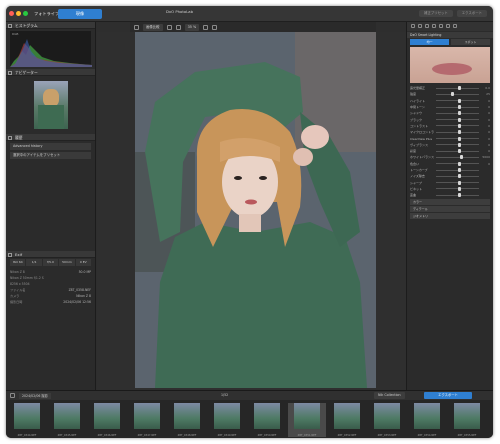 This screenshot has height=444, width=500. What do you see at coordinates (80, 14) in the screenshot?
I see `tab-develop: 現像` at bounding box center [80, 14].